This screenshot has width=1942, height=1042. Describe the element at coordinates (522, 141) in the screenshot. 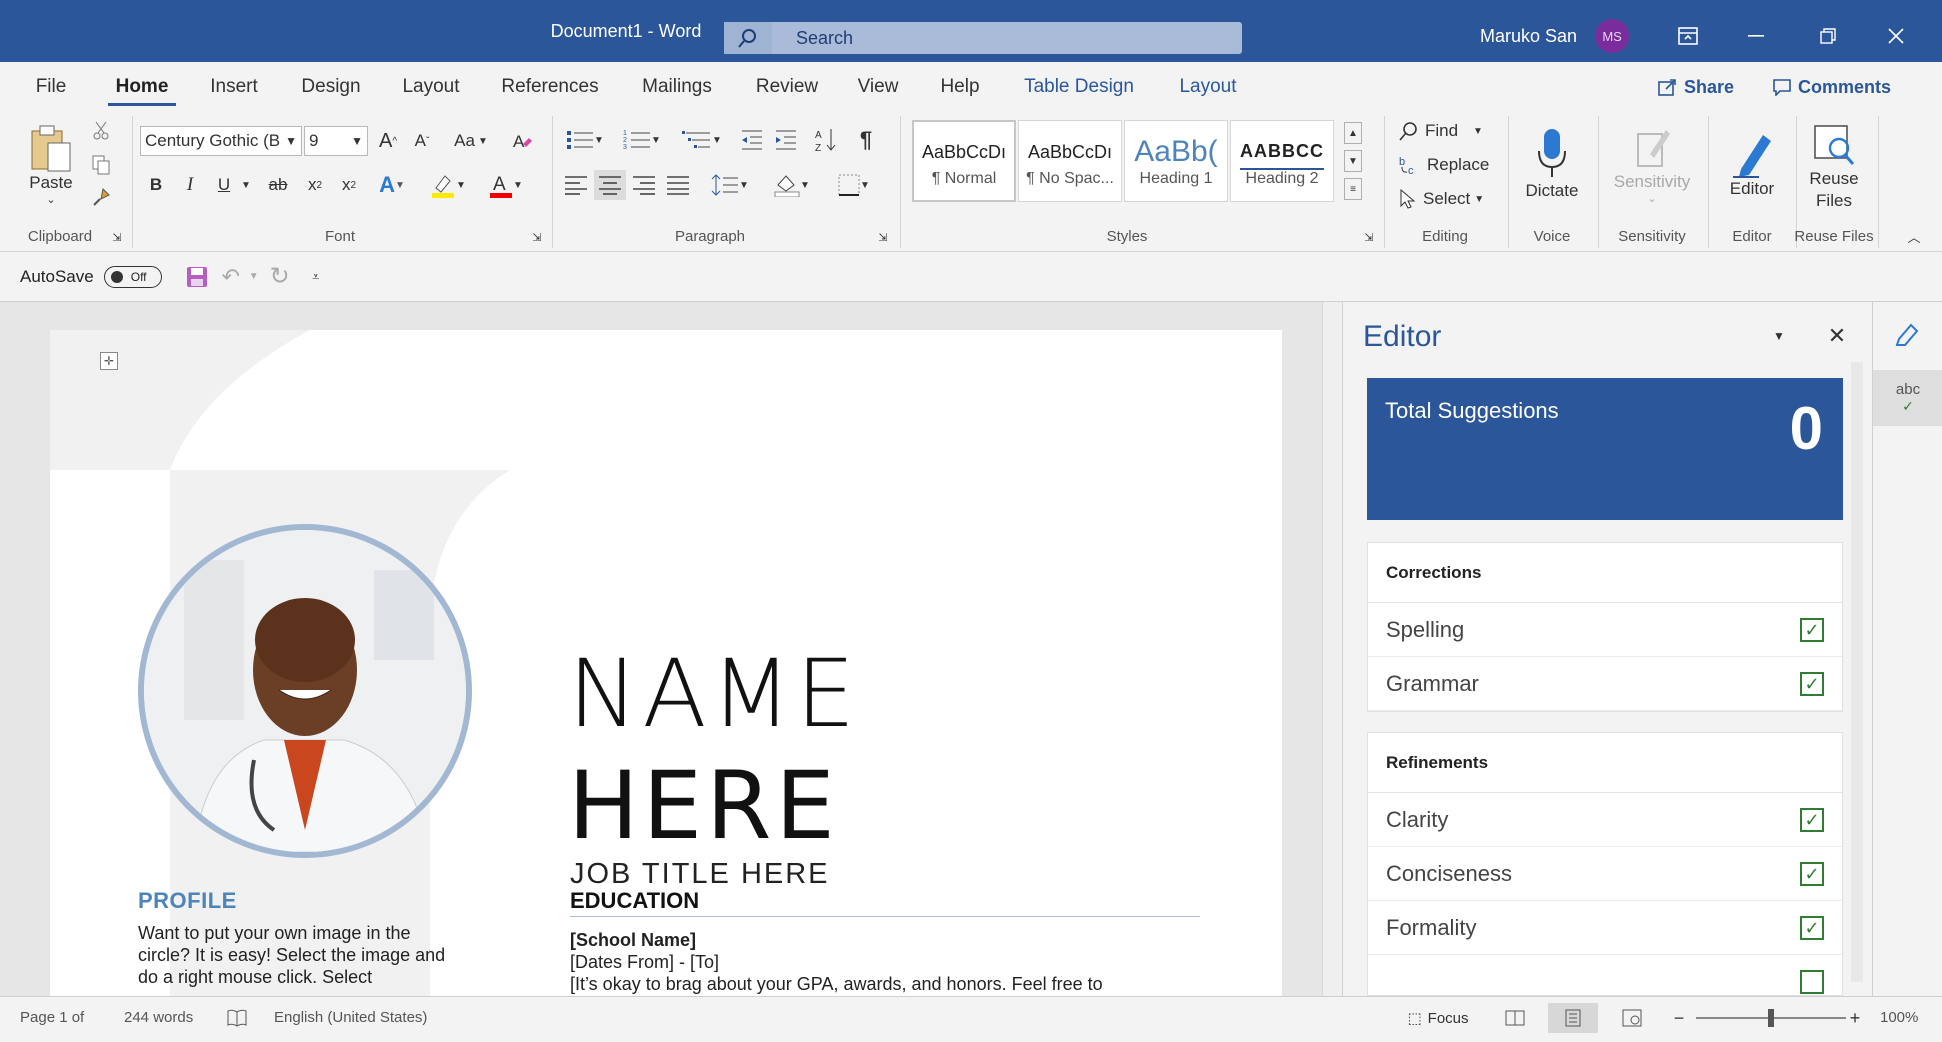

I see `clear-formatting-icon: A` at that location.